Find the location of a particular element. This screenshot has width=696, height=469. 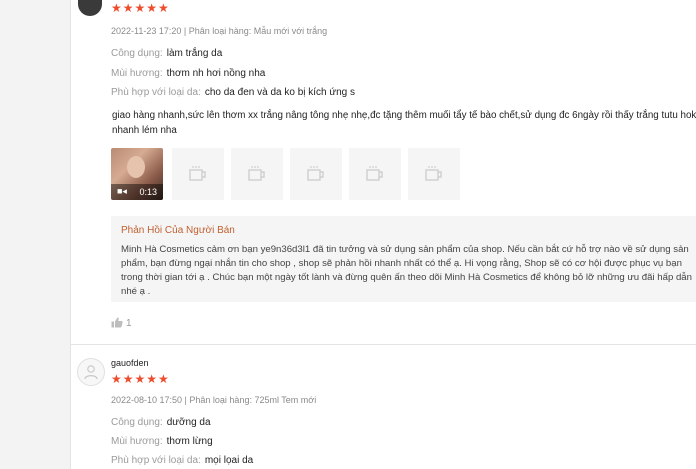

page-background-left is located at coordinates (35, 234).